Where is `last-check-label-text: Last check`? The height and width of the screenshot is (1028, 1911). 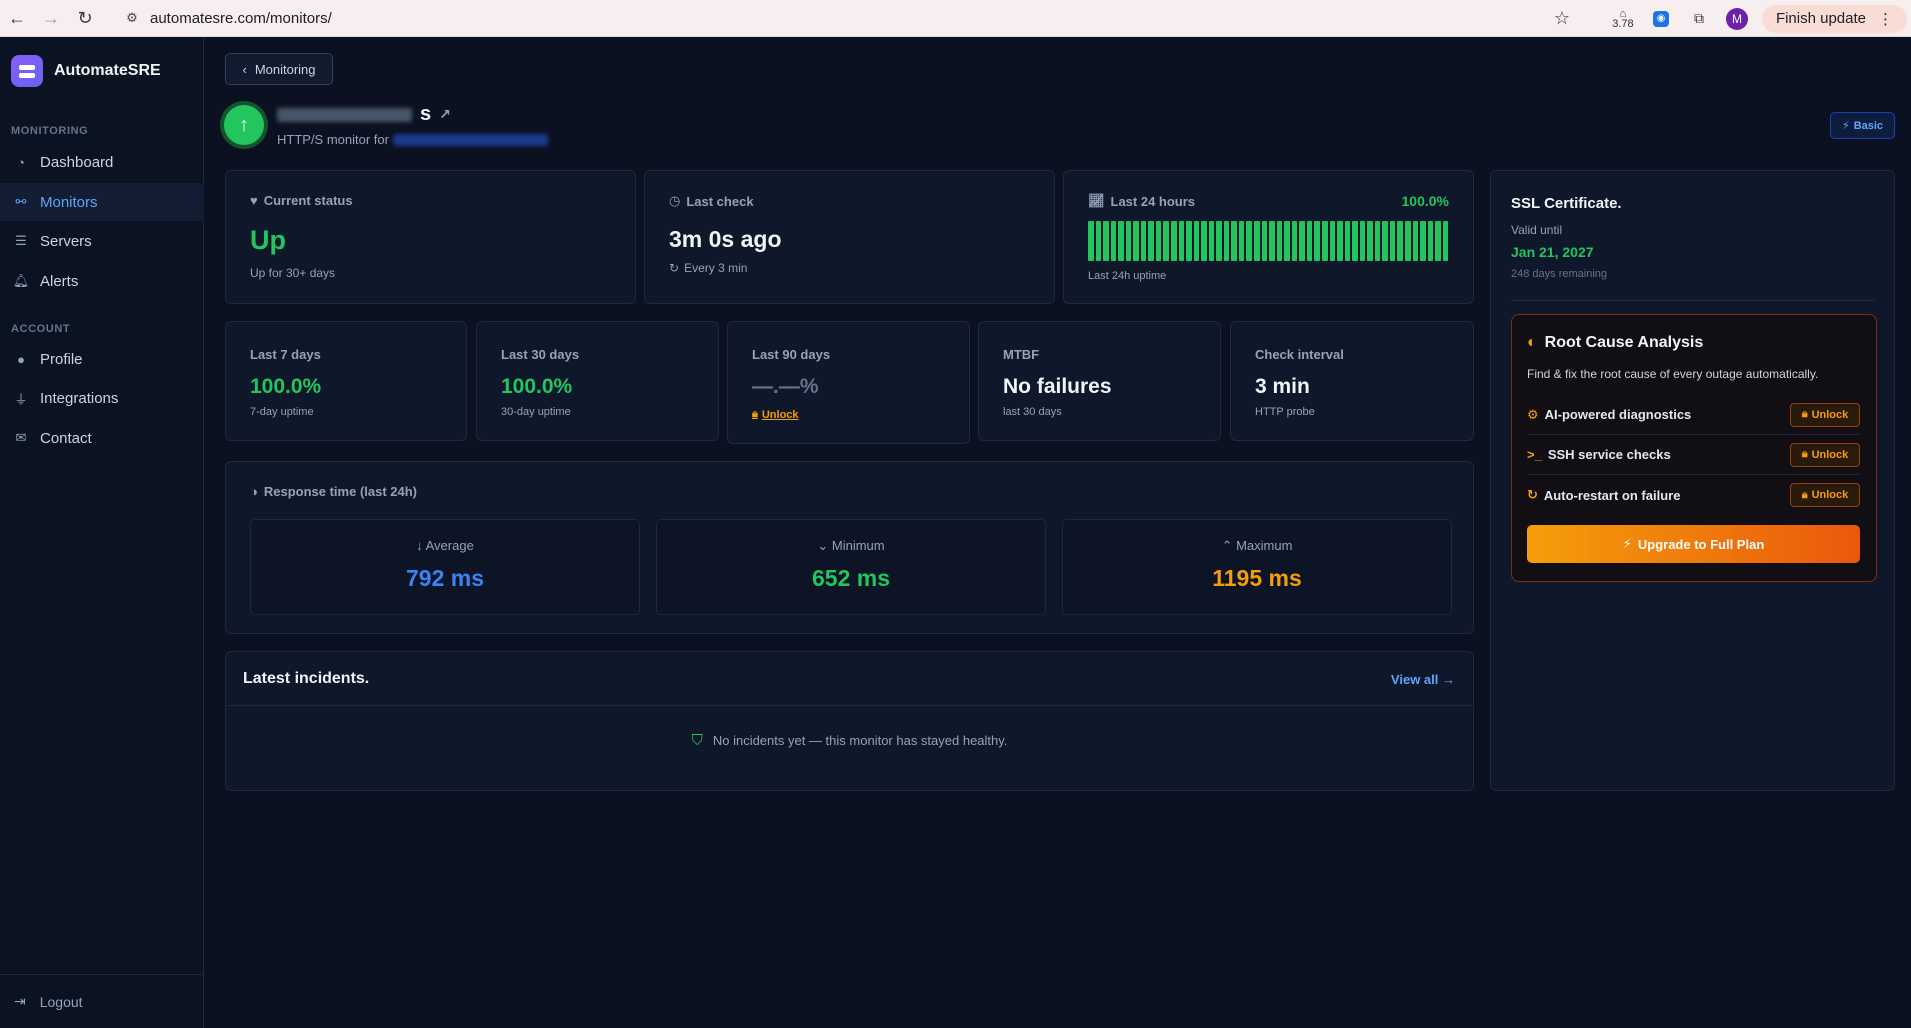 last-check-label-text: Last check is located at coordinates (720, 201).